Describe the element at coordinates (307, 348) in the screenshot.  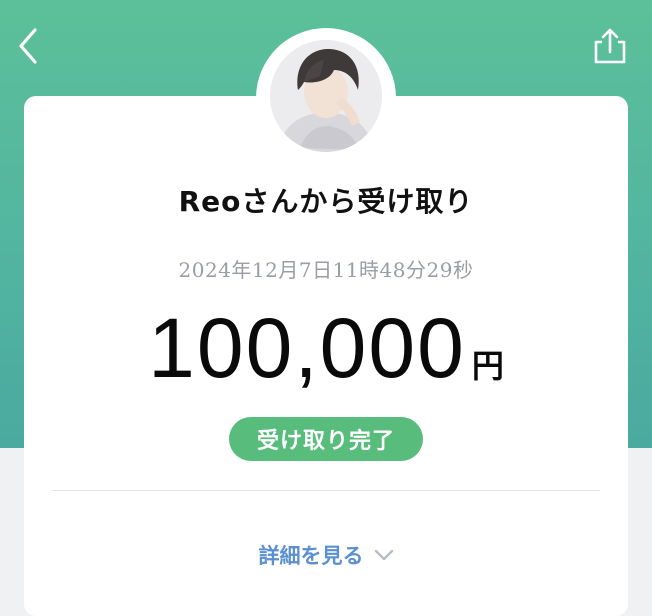
I see `amount-value: 100,000` at that location.